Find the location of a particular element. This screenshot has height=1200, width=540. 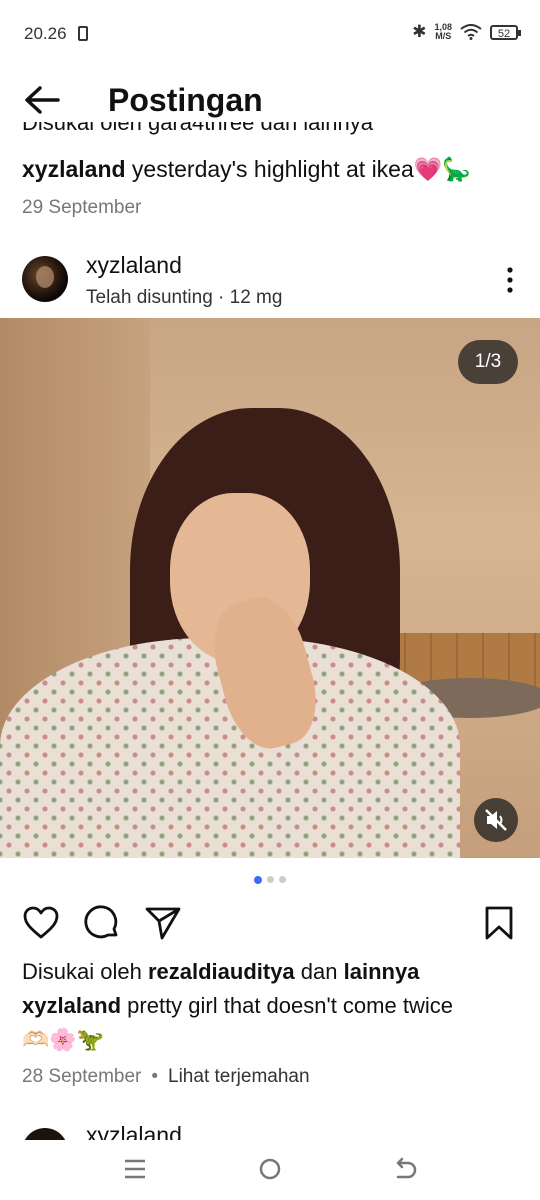

prev-liked-text: Disukai oleh gara4three dan lainnya is located at coordinates (272, 129).